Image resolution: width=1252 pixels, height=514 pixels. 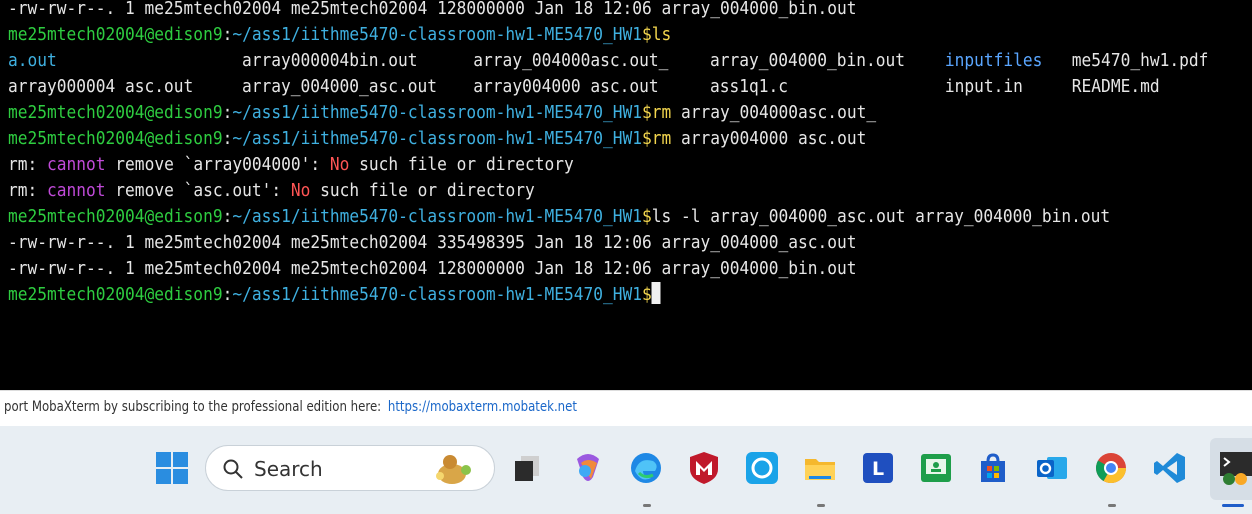 What do you see at coordinates (1170, 468) in the screenshot?
I see `vscode-icon` at bounding box center [1170, 468].